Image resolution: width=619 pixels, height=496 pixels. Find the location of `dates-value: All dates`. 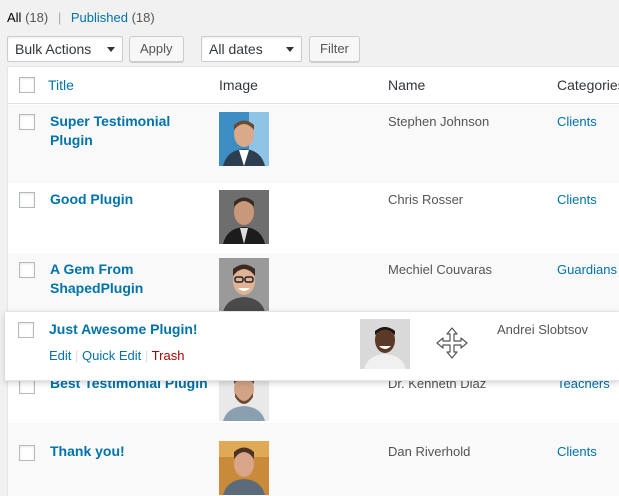

dates-value: All dates is located at coordinates (236, 49).